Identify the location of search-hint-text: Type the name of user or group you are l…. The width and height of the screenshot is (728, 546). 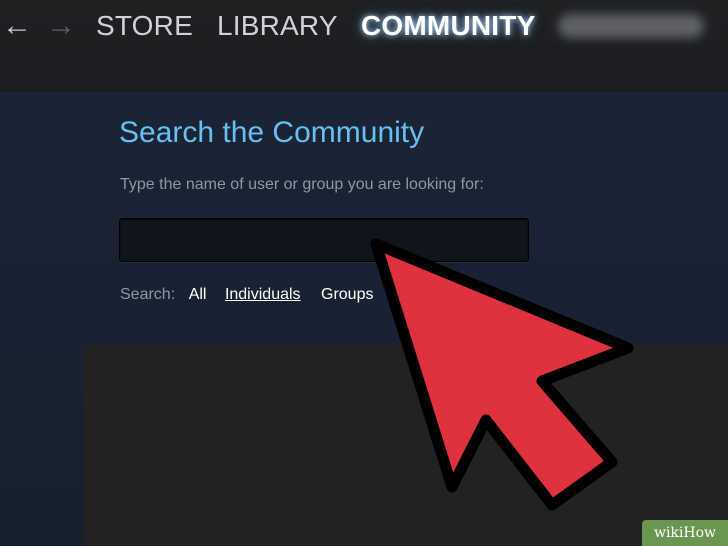
(302, 184).